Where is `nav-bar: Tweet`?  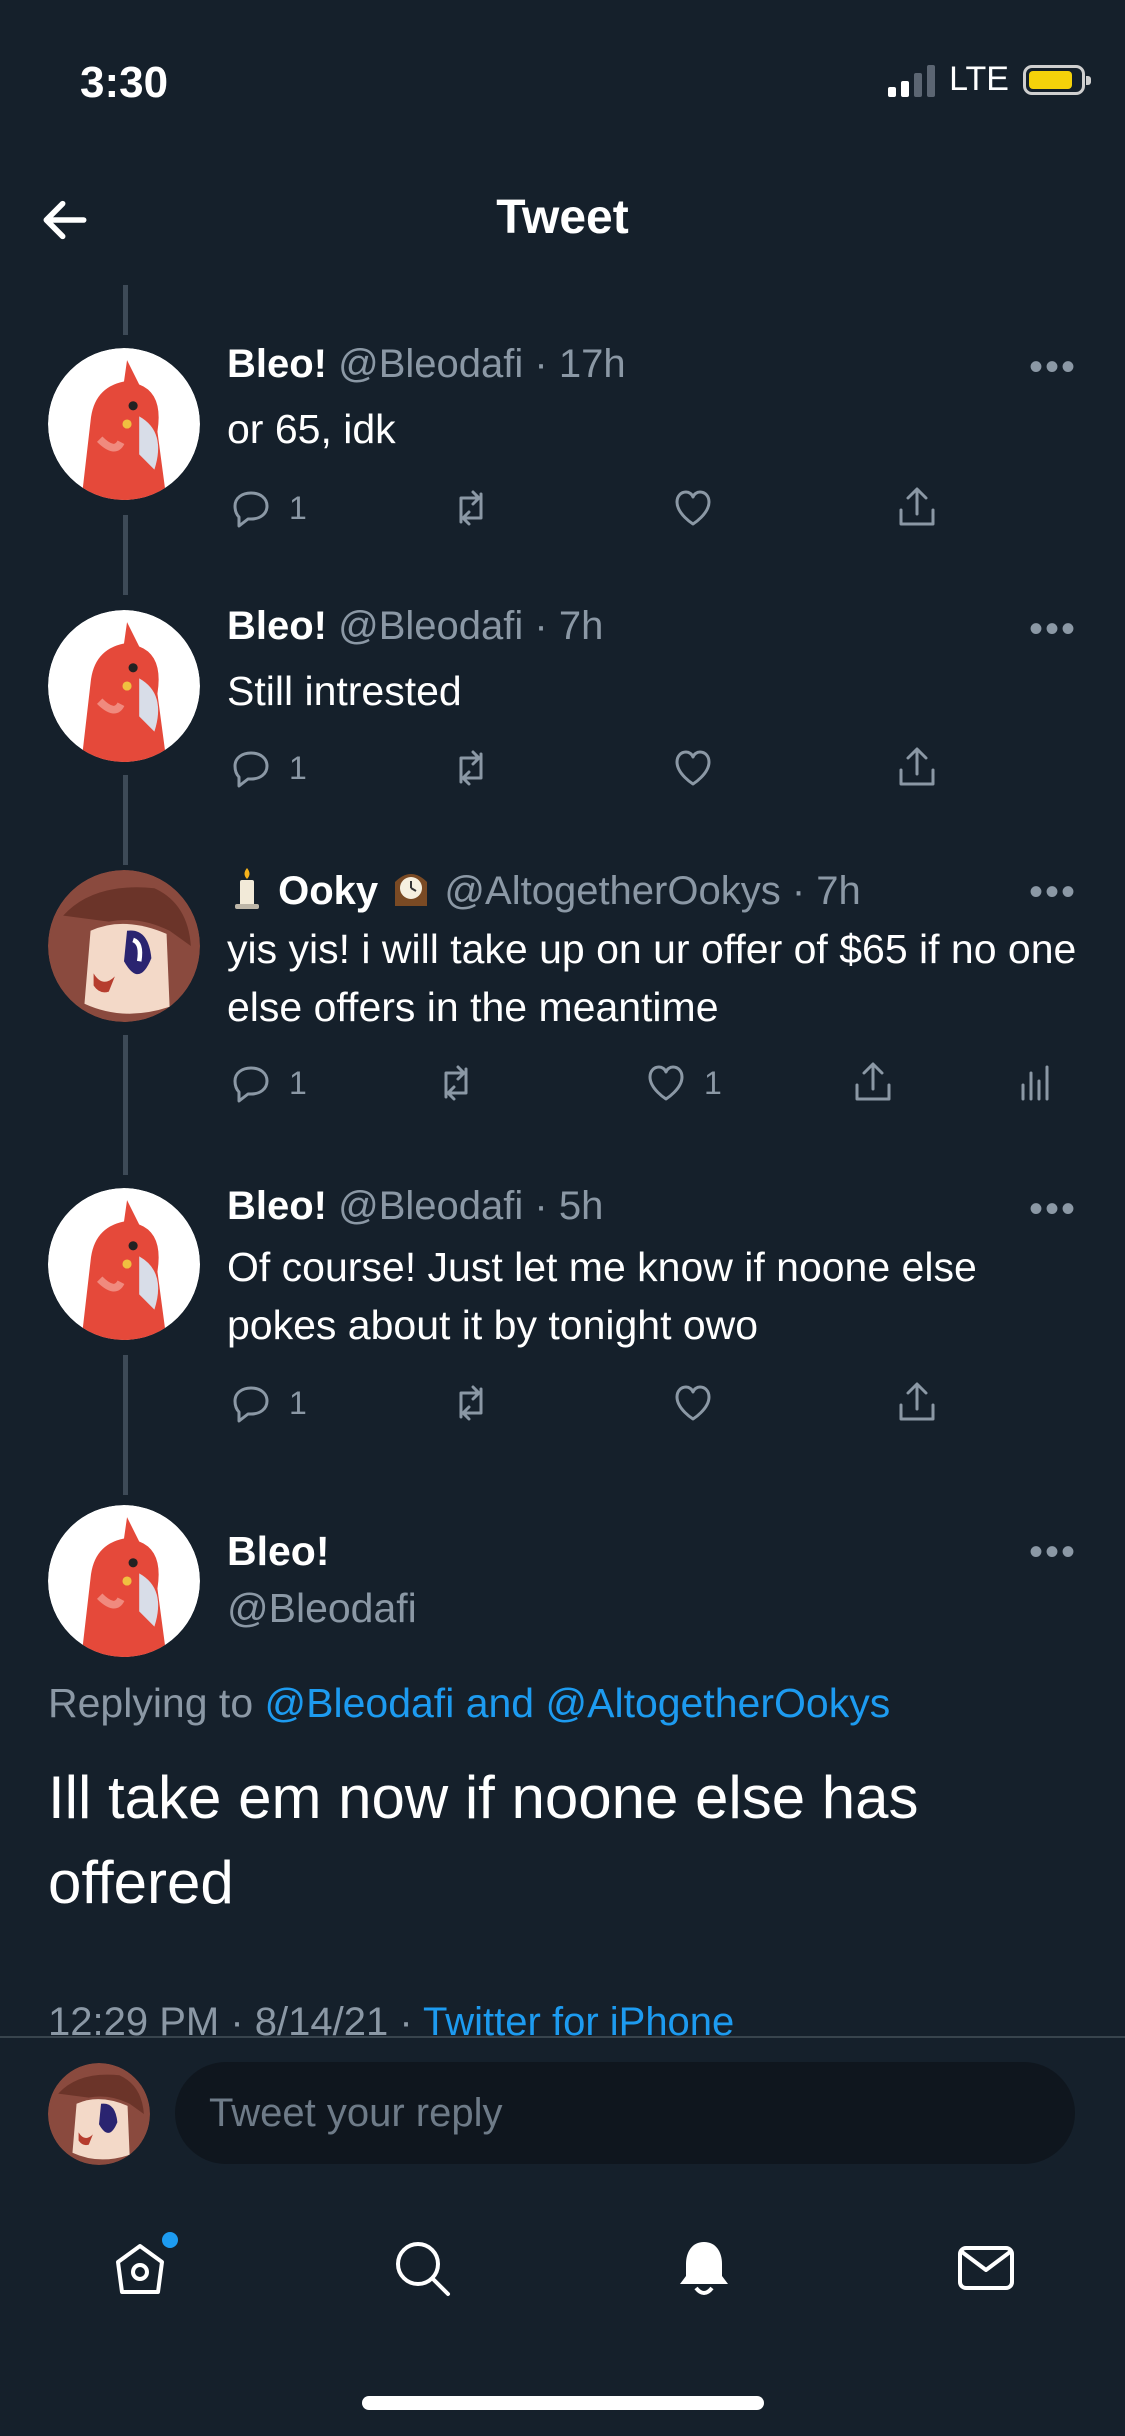
nav-bar: Tweet is located at coordinates (562, 217).